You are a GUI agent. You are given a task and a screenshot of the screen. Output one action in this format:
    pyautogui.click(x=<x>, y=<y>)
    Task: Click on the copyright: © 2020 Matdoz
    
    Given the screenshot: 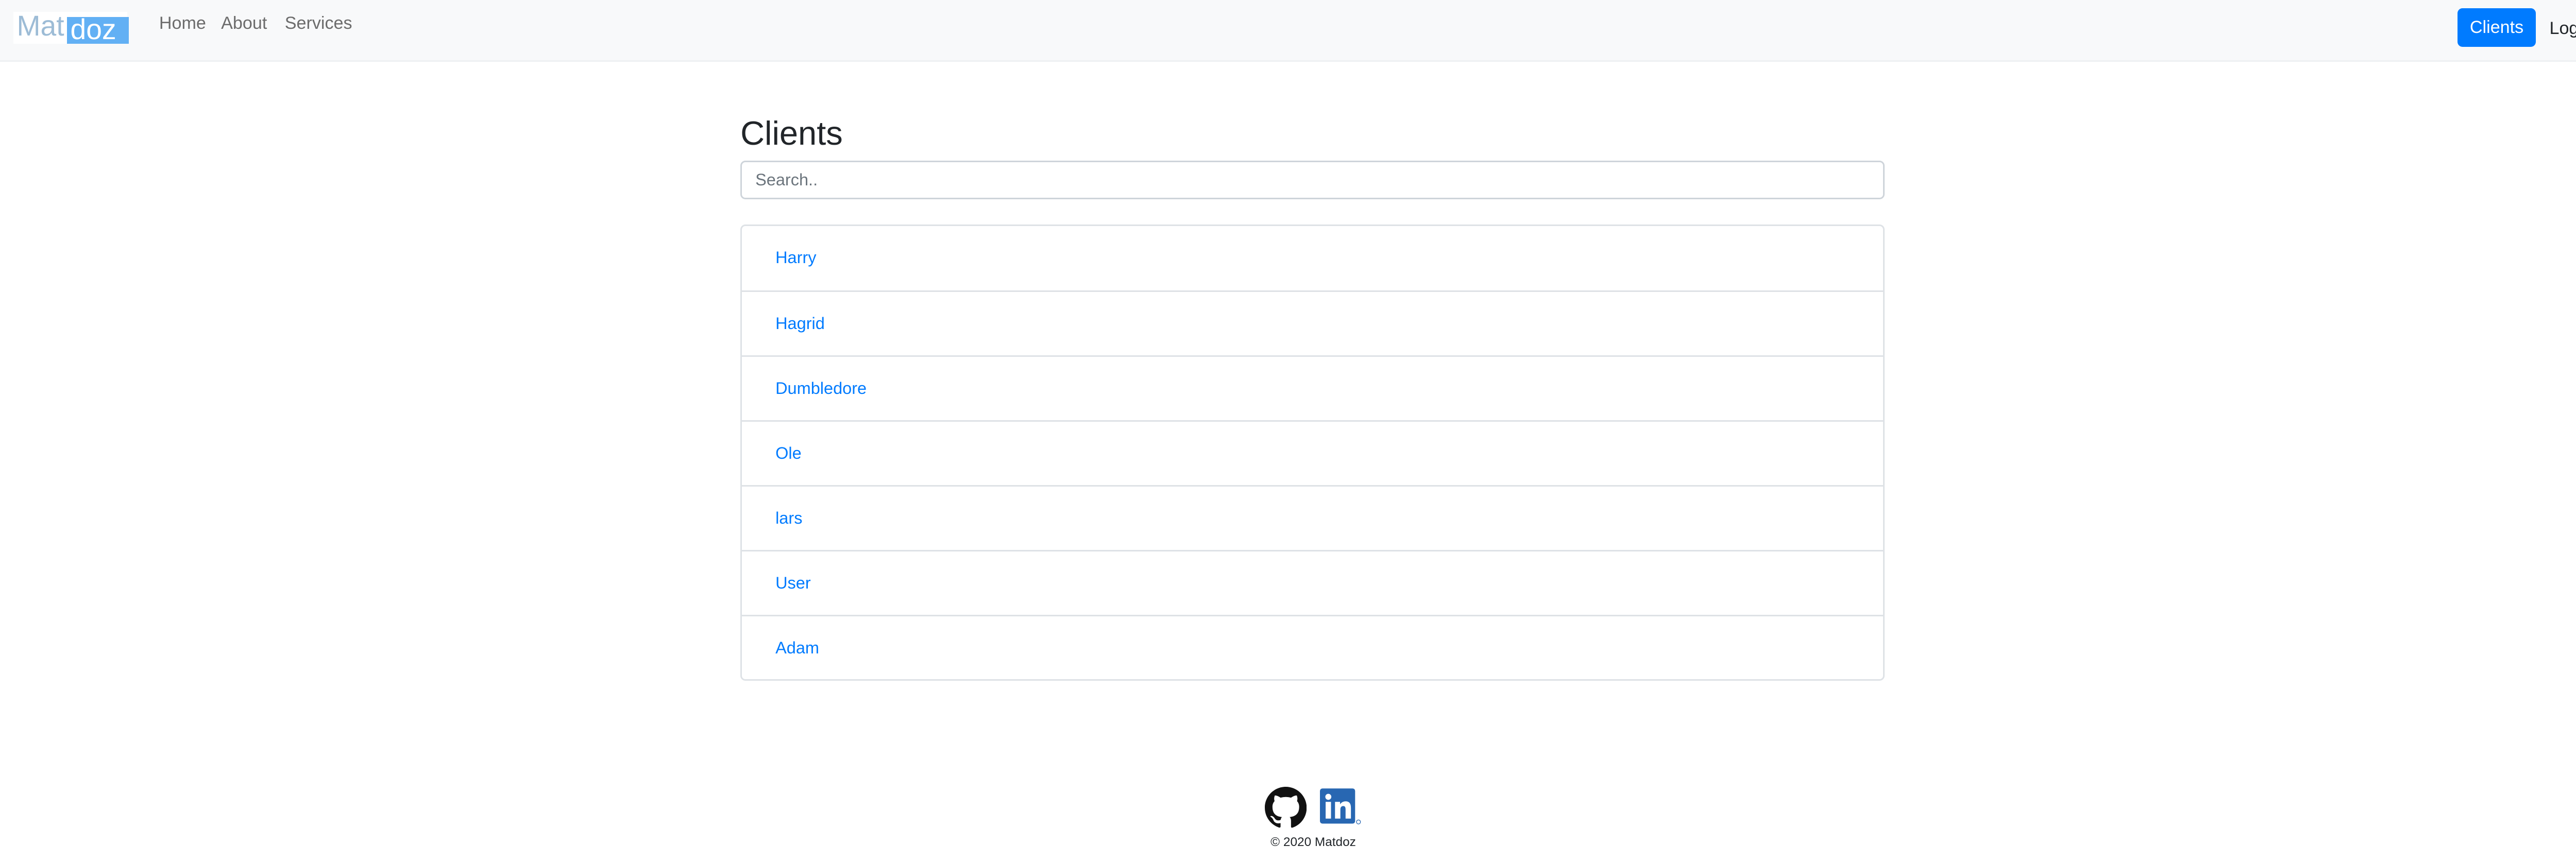 What is the action you would take?
    pyautogui.click(x=1313, y=842)
    